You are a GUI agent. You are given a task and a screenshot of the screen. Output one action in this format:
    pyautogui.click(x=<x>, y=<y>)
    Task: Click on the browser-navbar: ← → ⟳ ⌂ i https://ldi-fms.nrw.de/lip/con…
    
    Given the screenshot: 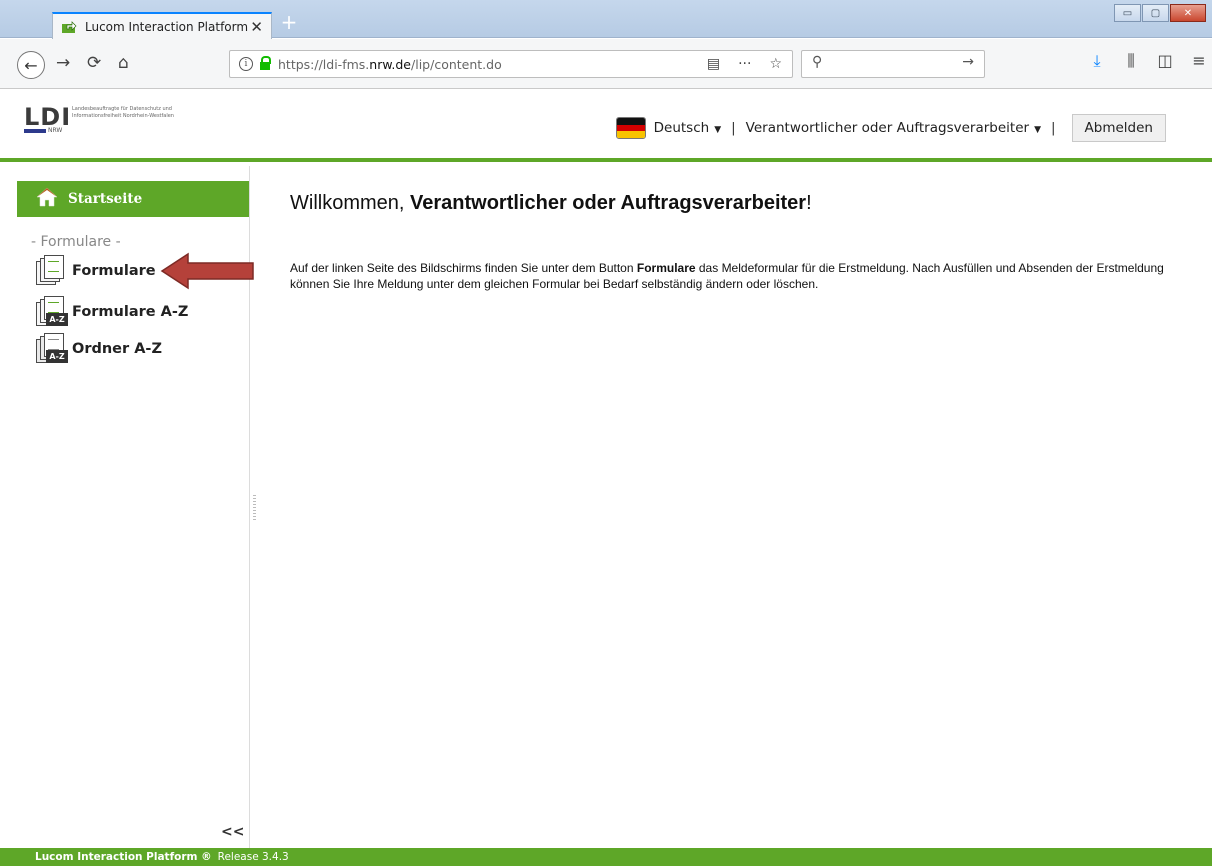 What is the action you would take?
    pyautogui.click(x=606, y=64)
    